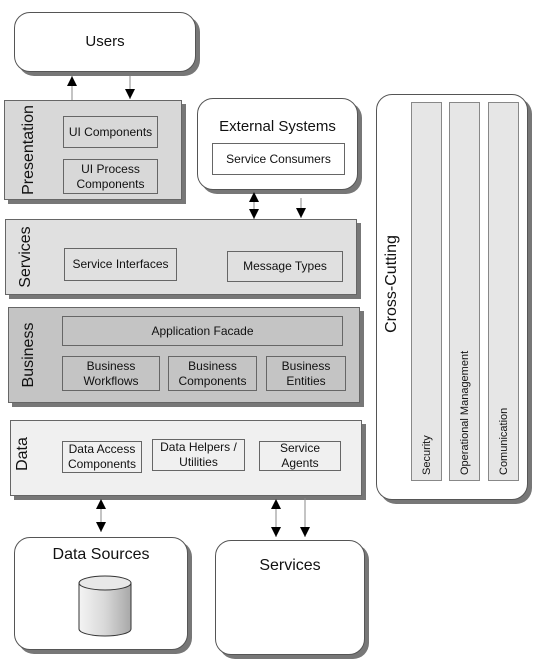 Image resolution: width=539 pixels, height=661 pixels. I want to click on communication-label: Comunication, so click(504, 441).